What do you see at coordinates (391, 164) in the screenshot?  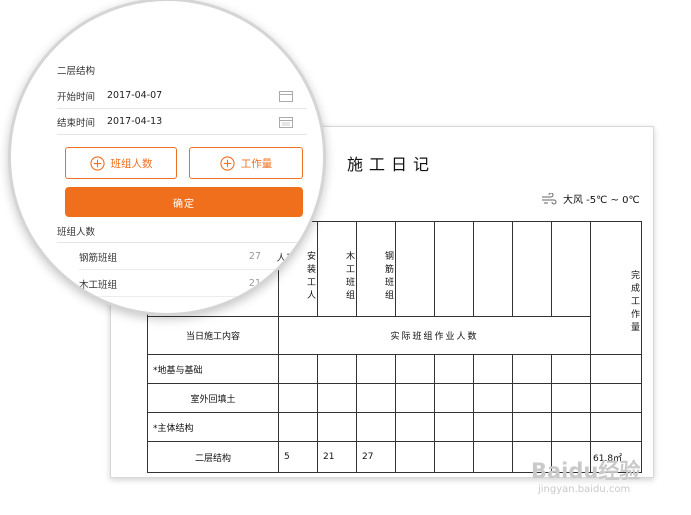 I see `document-title: 施工日记` at bounding box center [391, 164].